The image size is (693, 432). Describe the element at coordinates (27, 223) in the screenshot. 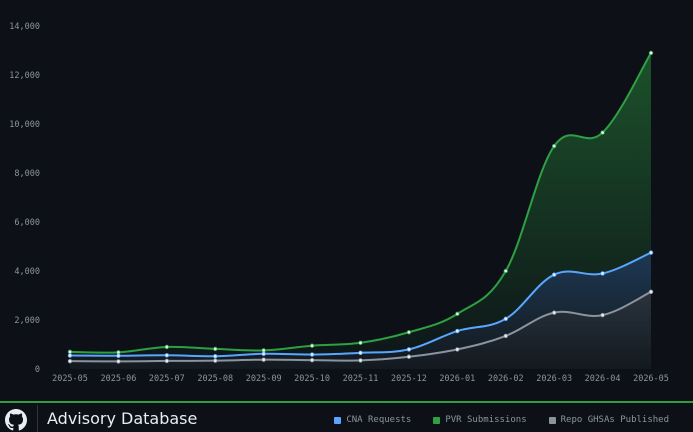

I see `y-tick-label: 6,000` at that location.